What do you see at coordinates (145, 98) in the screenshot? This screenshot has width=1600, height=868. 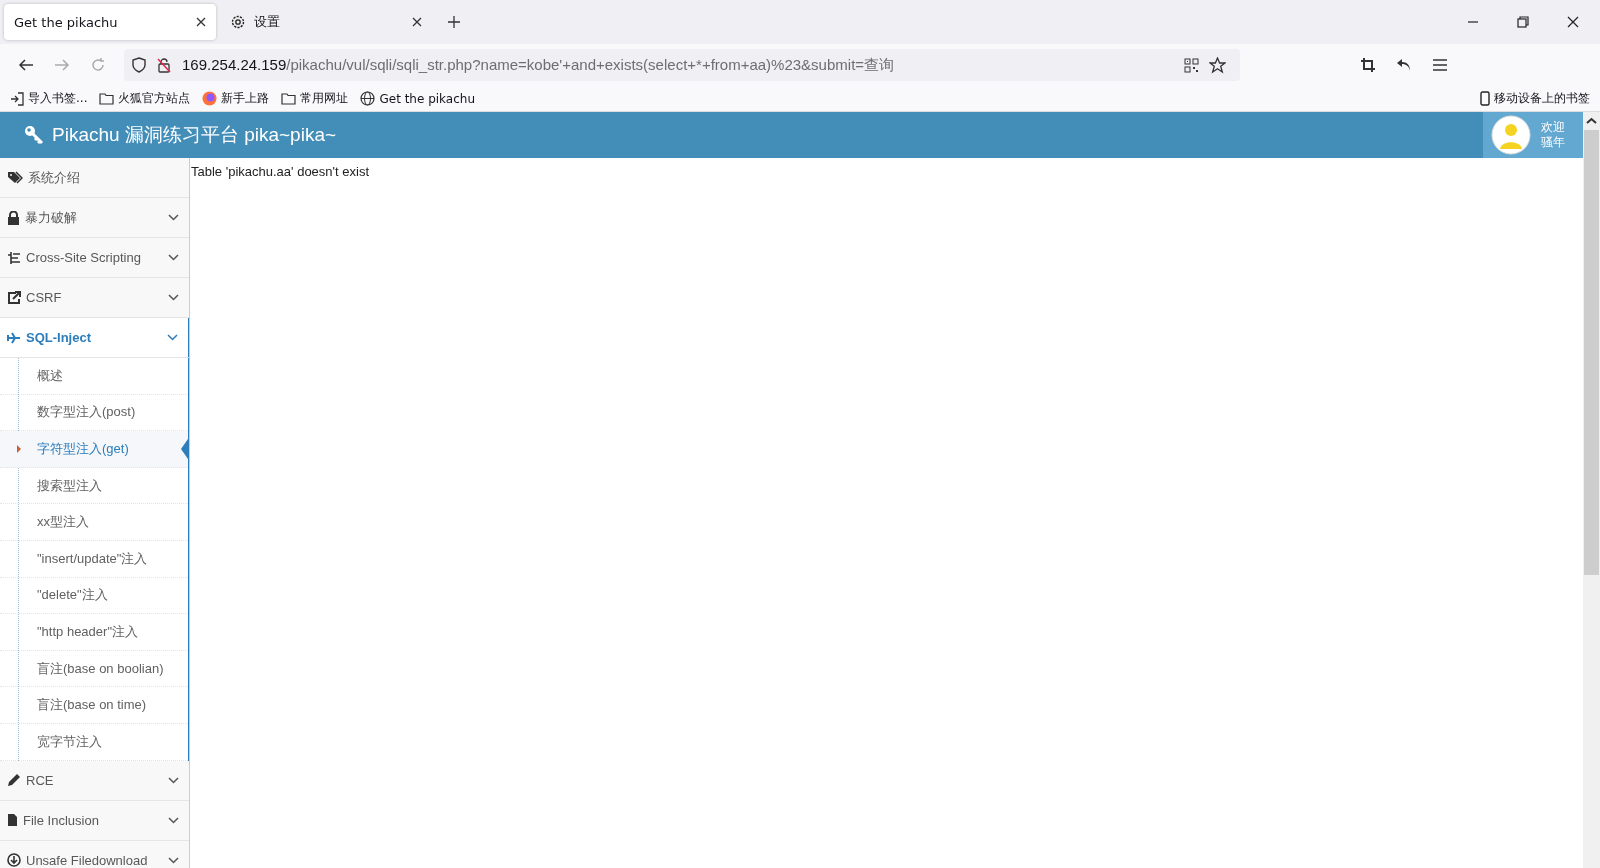 I see `bookmark-item: 火狐官方站点` at bounding box center [145, 98].